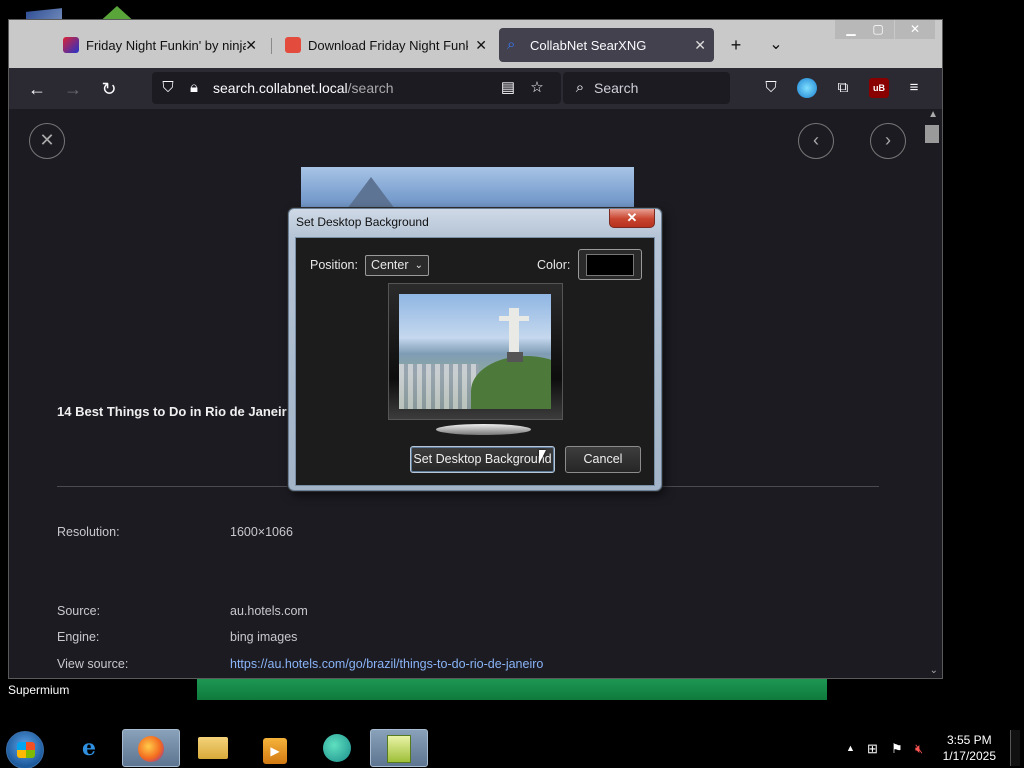 This screenshot has height=768, width=1024. I want to click on position-select: Center ⌄, so click(397, 265).